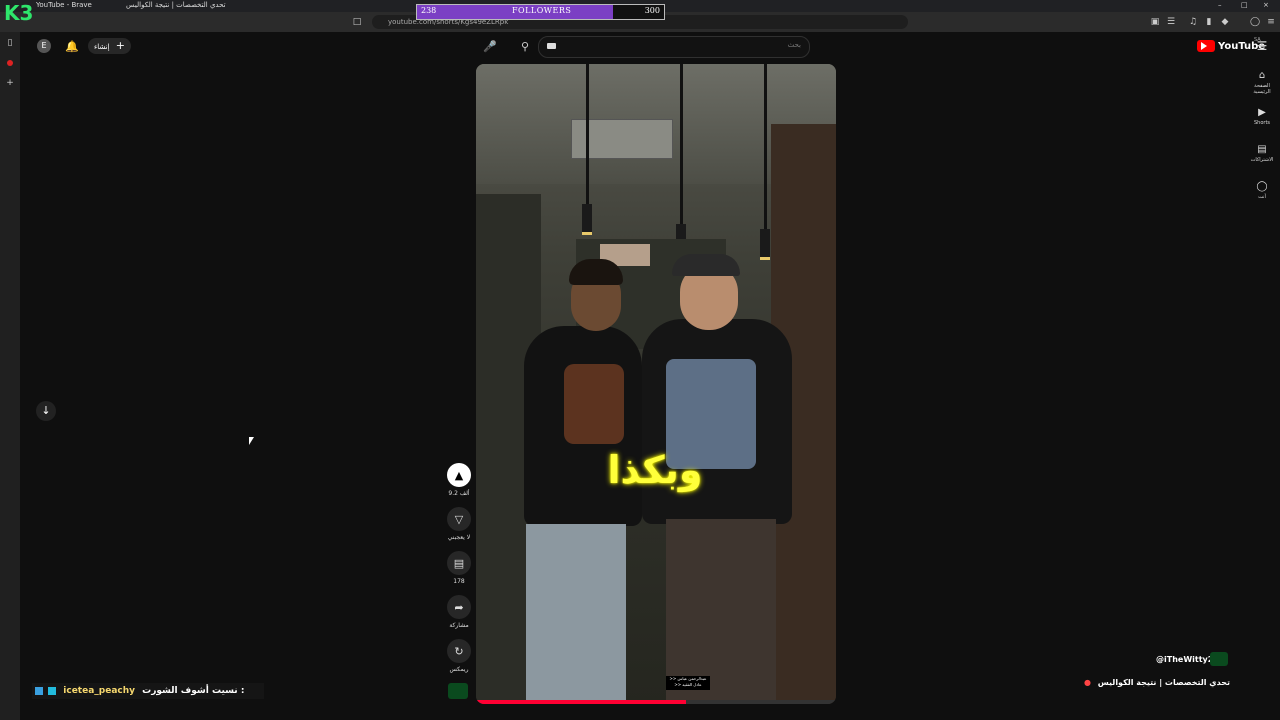  Describe the element at coordinates (459, 475) in the screenshot. I see `thumbs-up-icon: ▲` at that location.